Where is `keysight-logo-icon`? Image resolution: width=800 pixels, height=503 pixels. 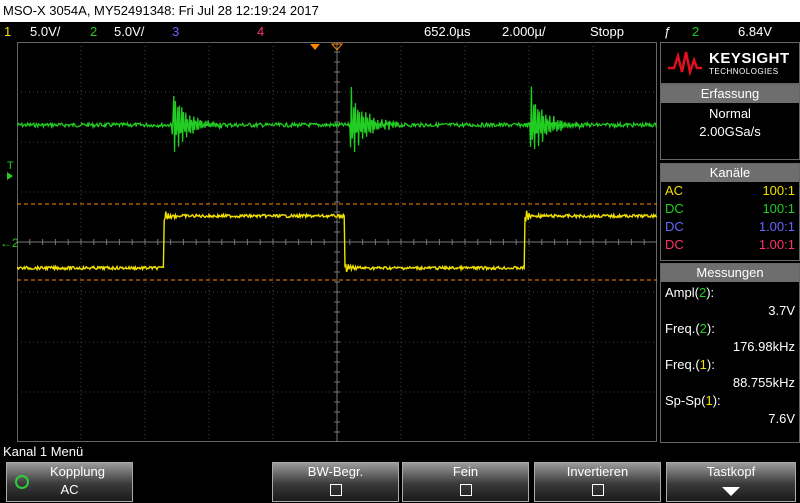
keysight-logo-icon is located at coordinates (685, 63).